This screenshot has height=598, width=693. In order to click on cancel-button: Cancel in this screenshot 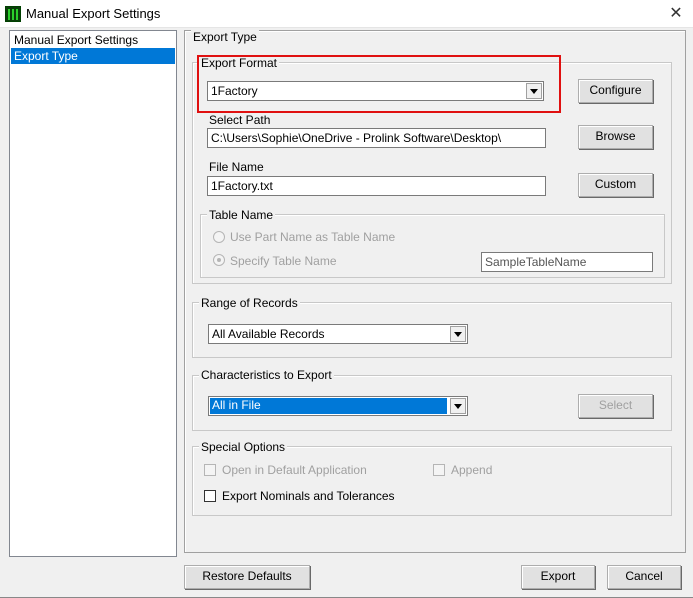, I will do `click(644, 577)`.